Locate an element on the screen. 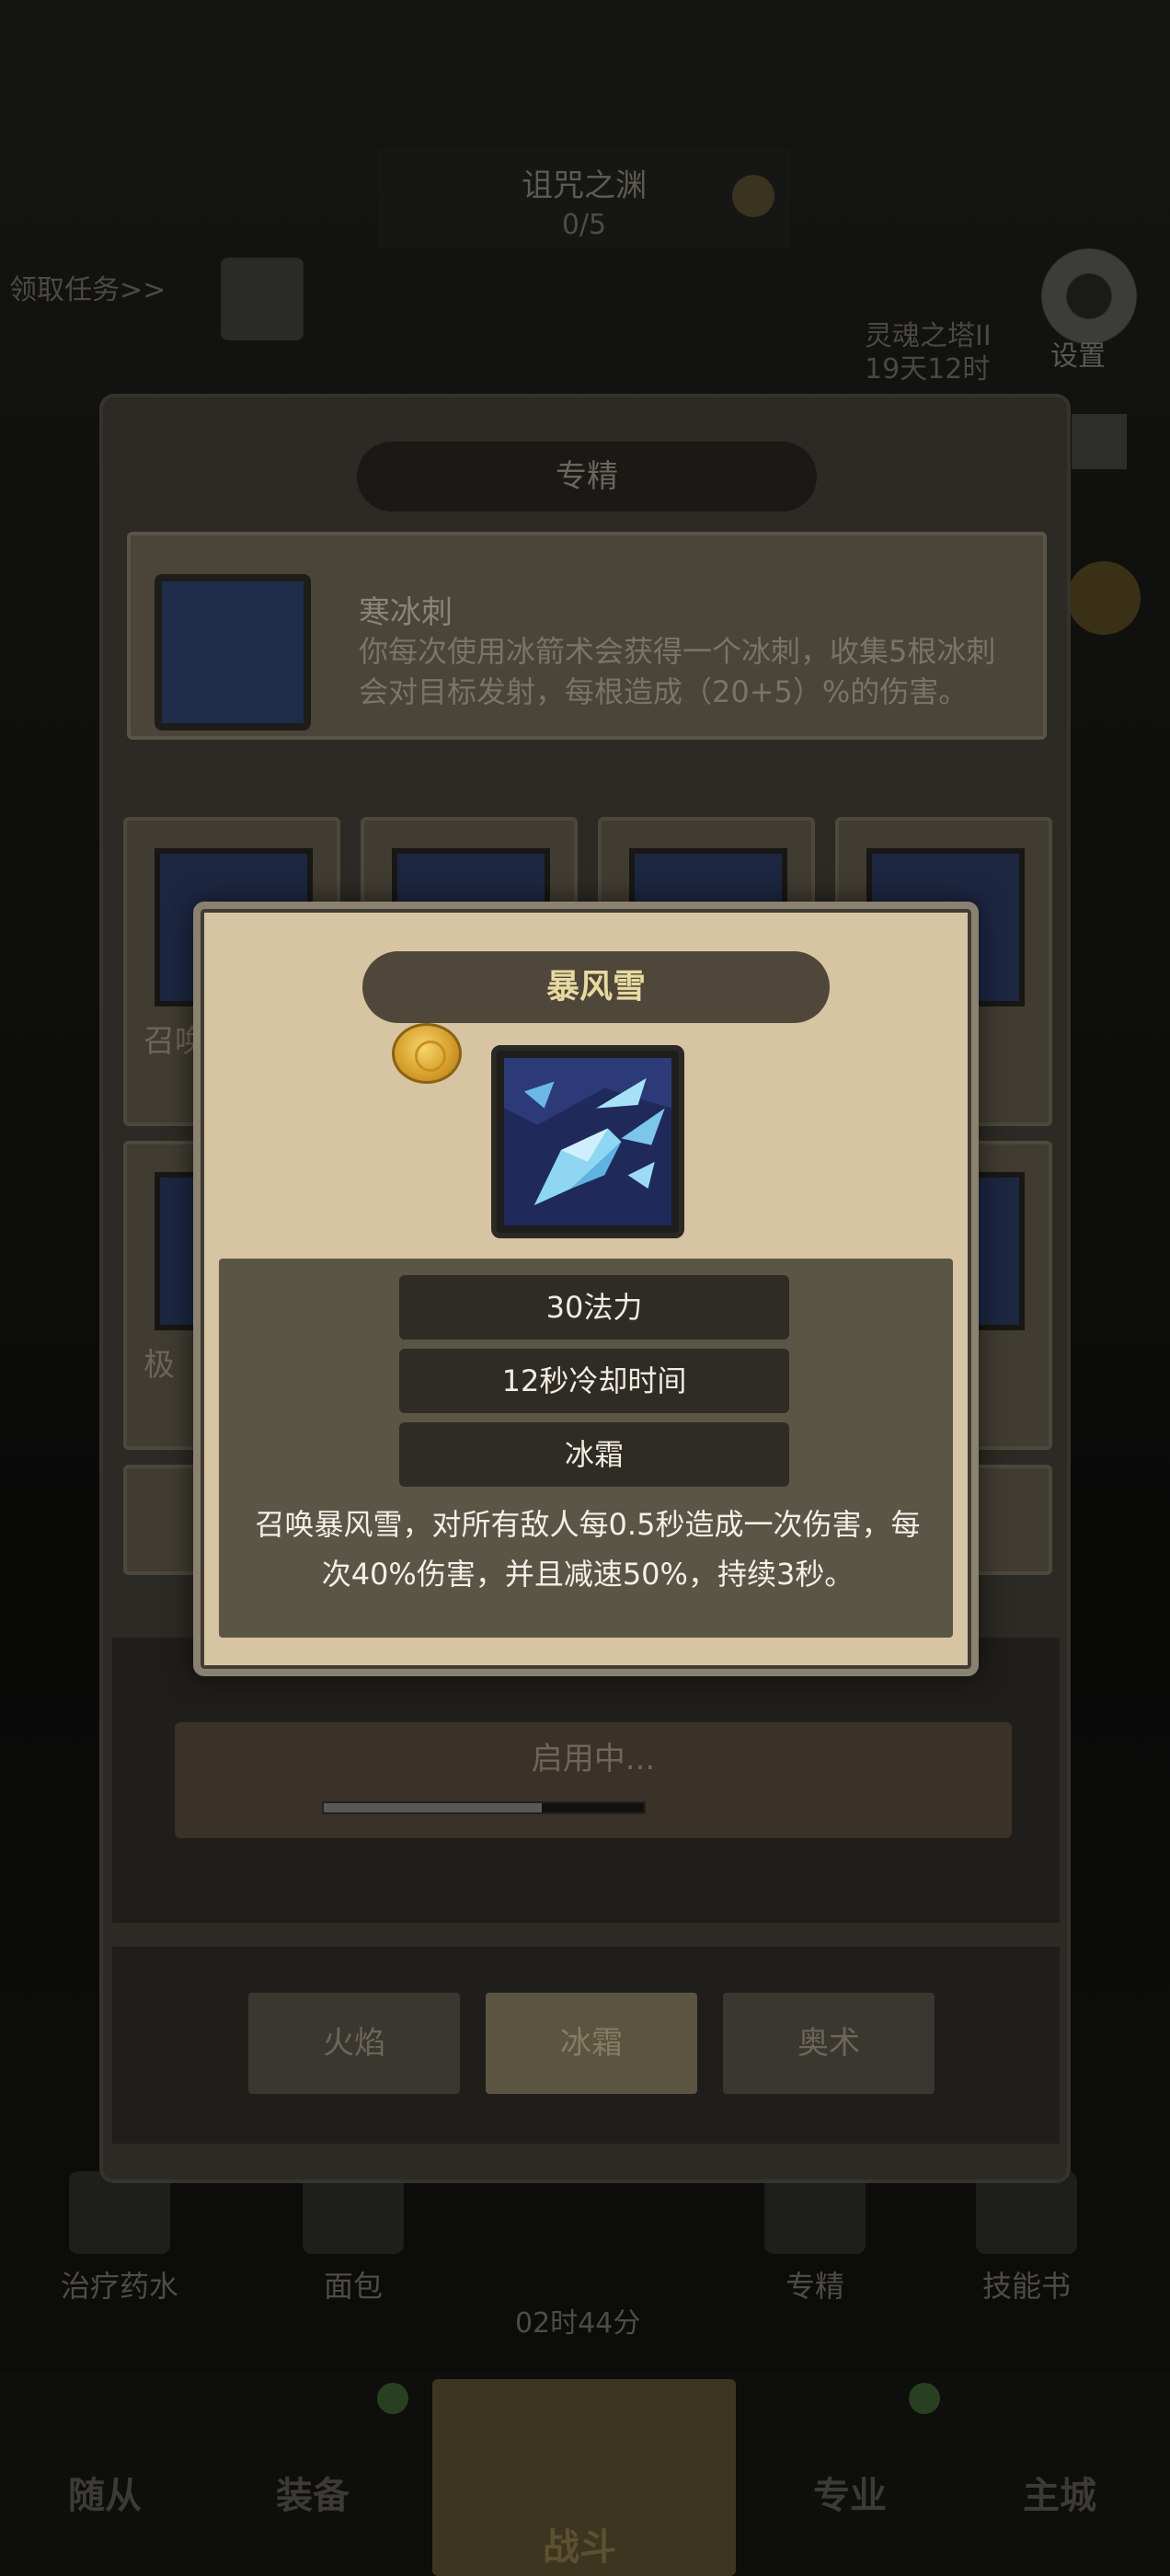  anvil-icon is located at coordinates (815, 2212).